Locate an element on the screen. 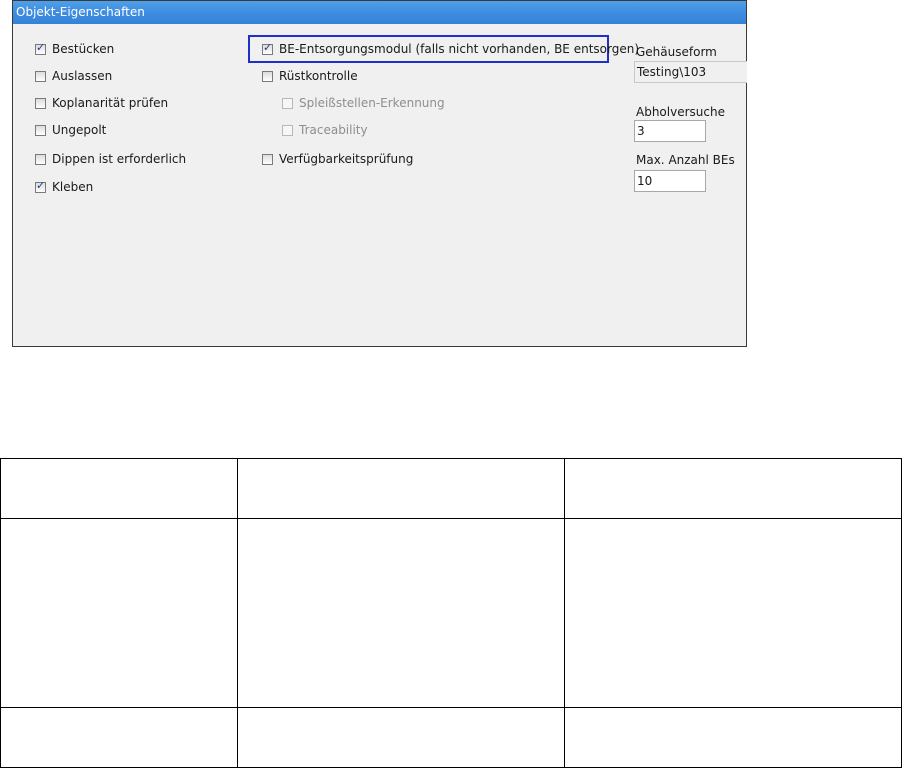 The height and width of the screenshot is (768, 902). housing-form-label: Gehäuseform is located at coordinates (676, 52).